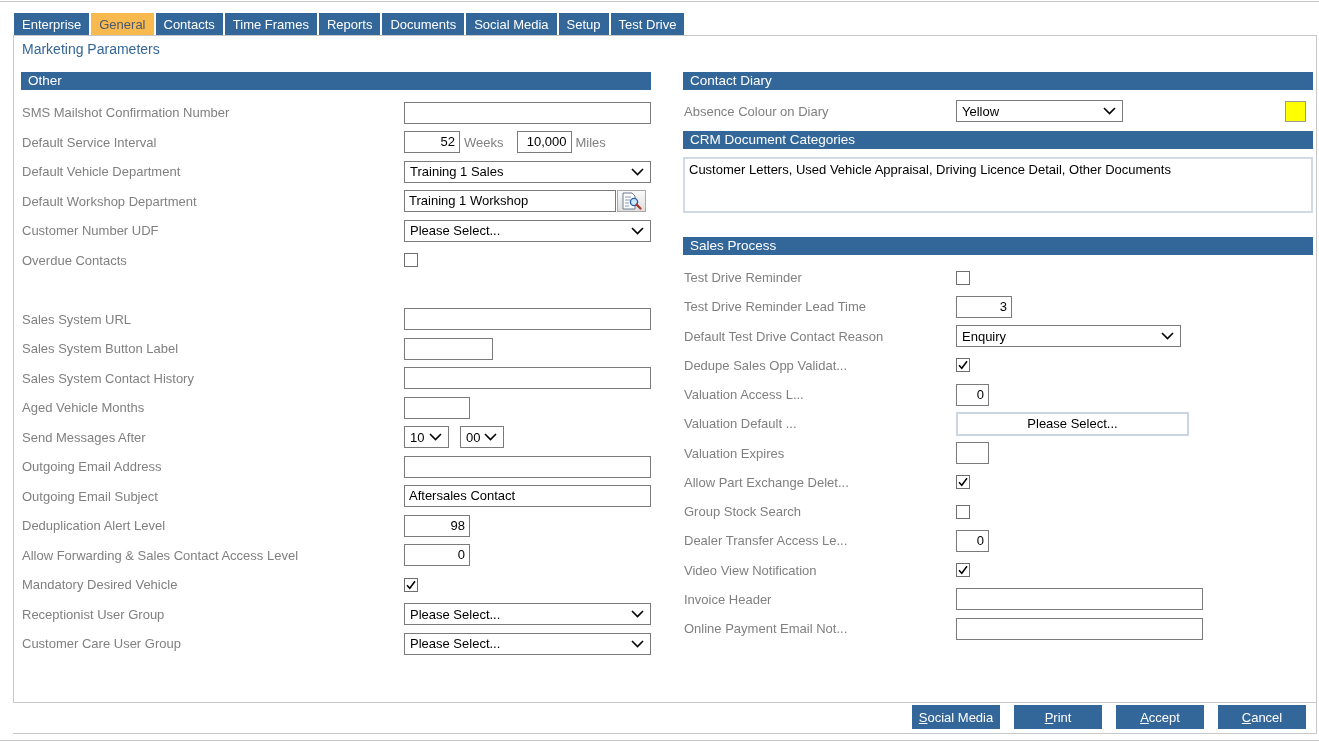 The width and height of the screenshot is (1319, 741). What do you see at coordinates (734, 453) in the screenshot?
I see `field-label: Valuation Expires` at bounding box center [734, 453].